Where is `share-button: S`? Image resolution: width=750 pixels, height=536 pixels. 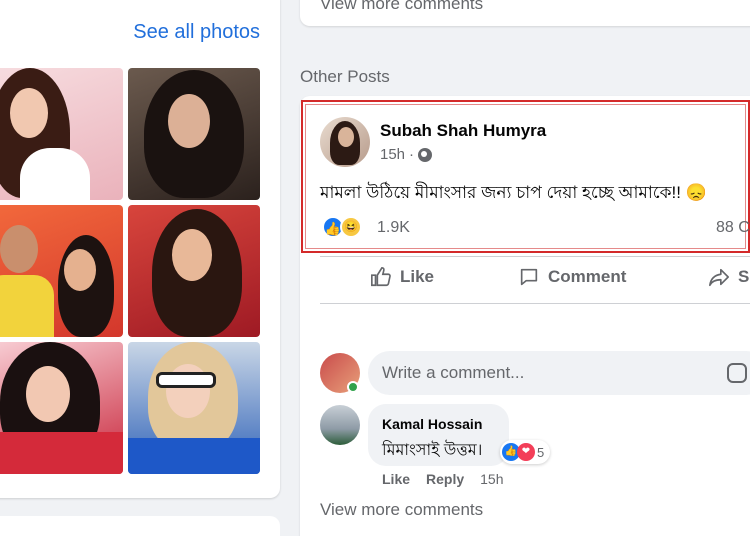
share-button: S is located at coordinates (728, 277).